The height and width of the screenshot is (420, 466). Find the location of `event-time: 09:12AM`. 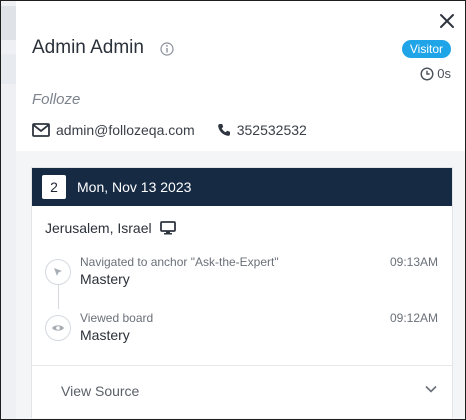

event-time: 09:12AM is located at coordinates (413, 318).